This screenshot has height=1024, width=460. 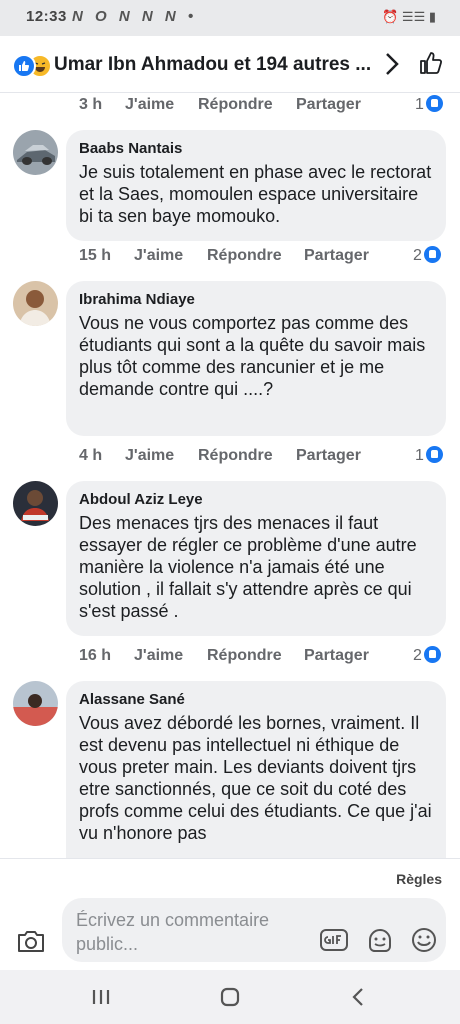 What do you see at coordinates (380, 940) in the screenshot?
I see `sticker-icon` at bounding box center [380, 940].